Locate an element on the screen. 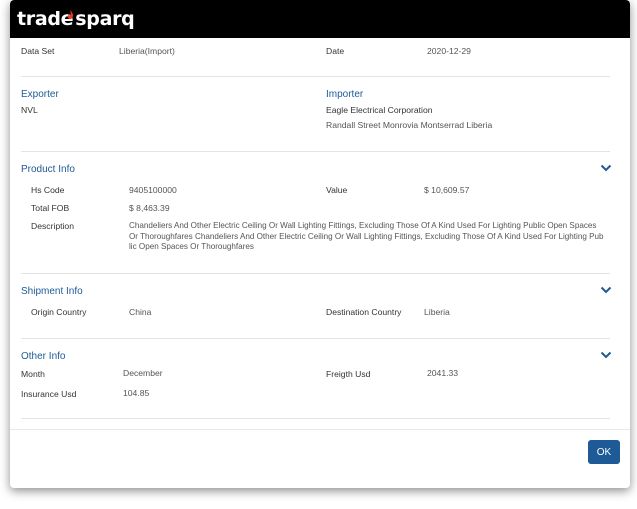 The height and width of the screenshot is (509, 637). tradesparq-logo: trade sparq is located at coordinates (76, 19).